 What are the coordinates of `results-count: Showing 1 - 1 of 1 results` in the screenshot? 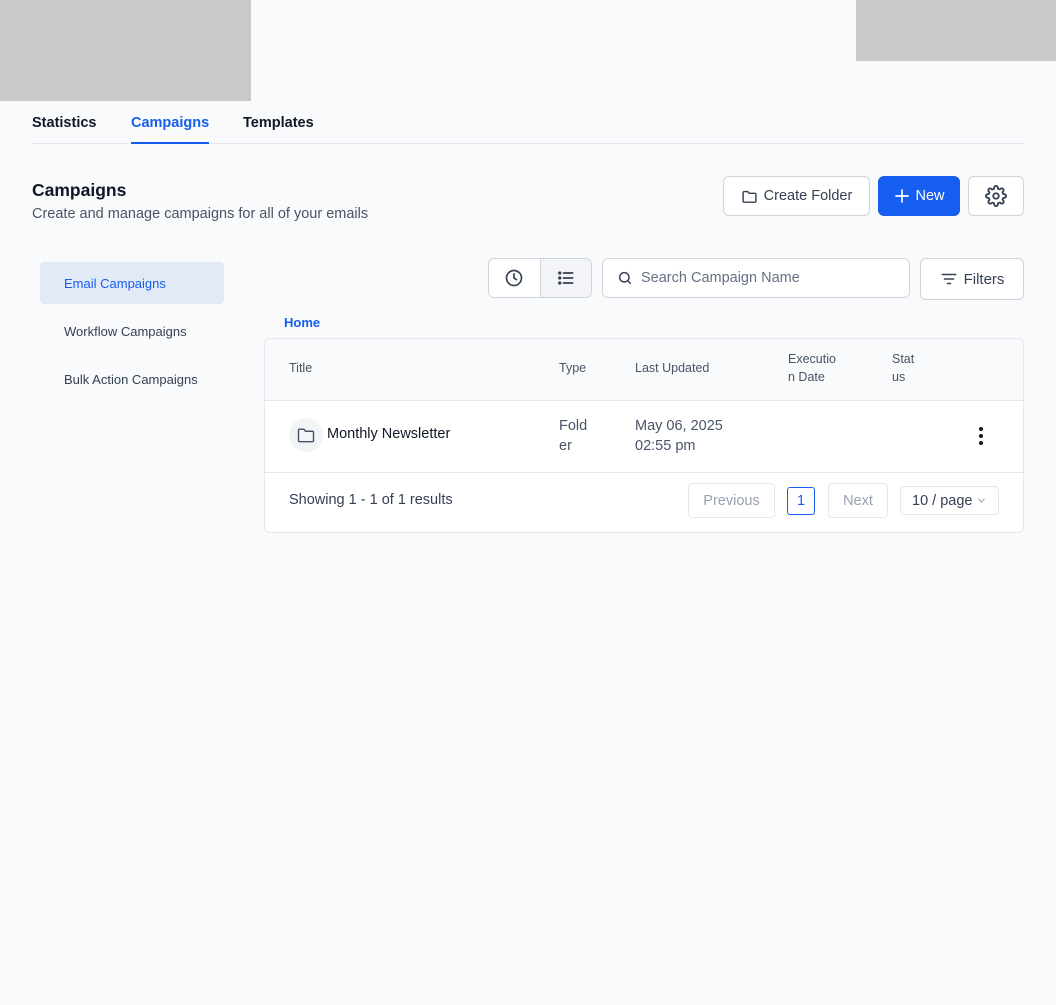 It's located at (371, 500).